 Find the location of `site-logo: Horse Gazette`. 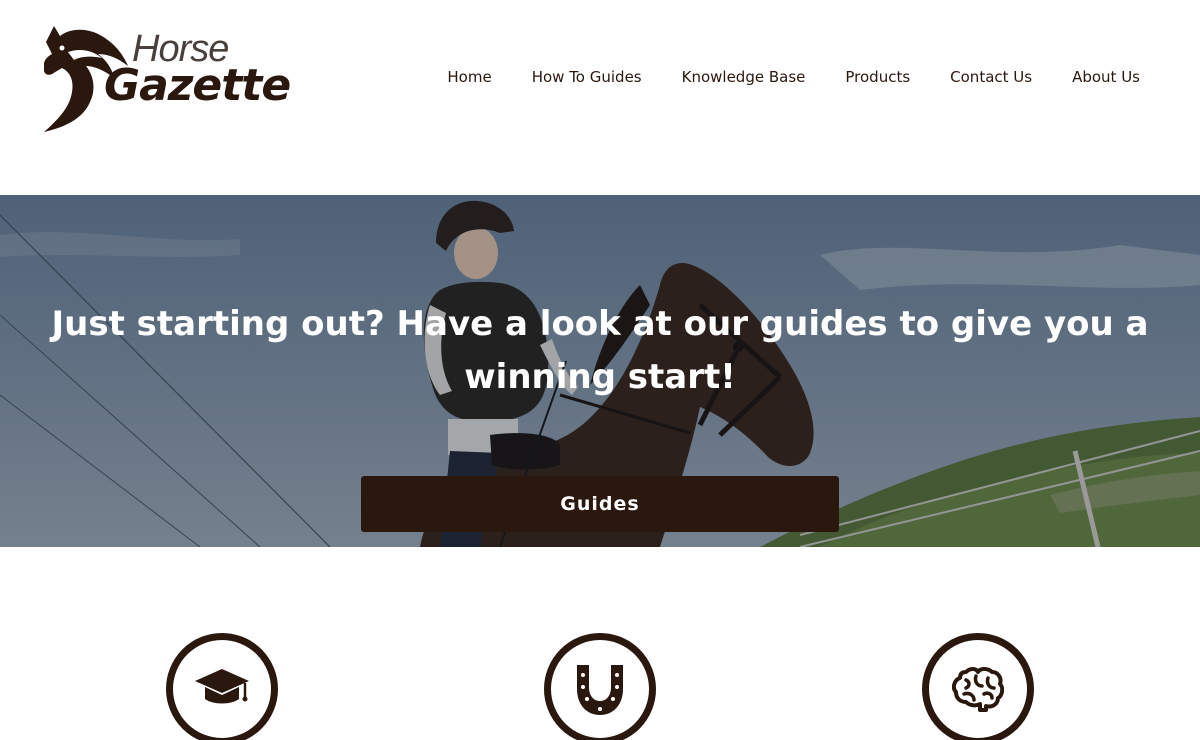

site-logo: Horse Gazette is located at coordinates (175, 77).